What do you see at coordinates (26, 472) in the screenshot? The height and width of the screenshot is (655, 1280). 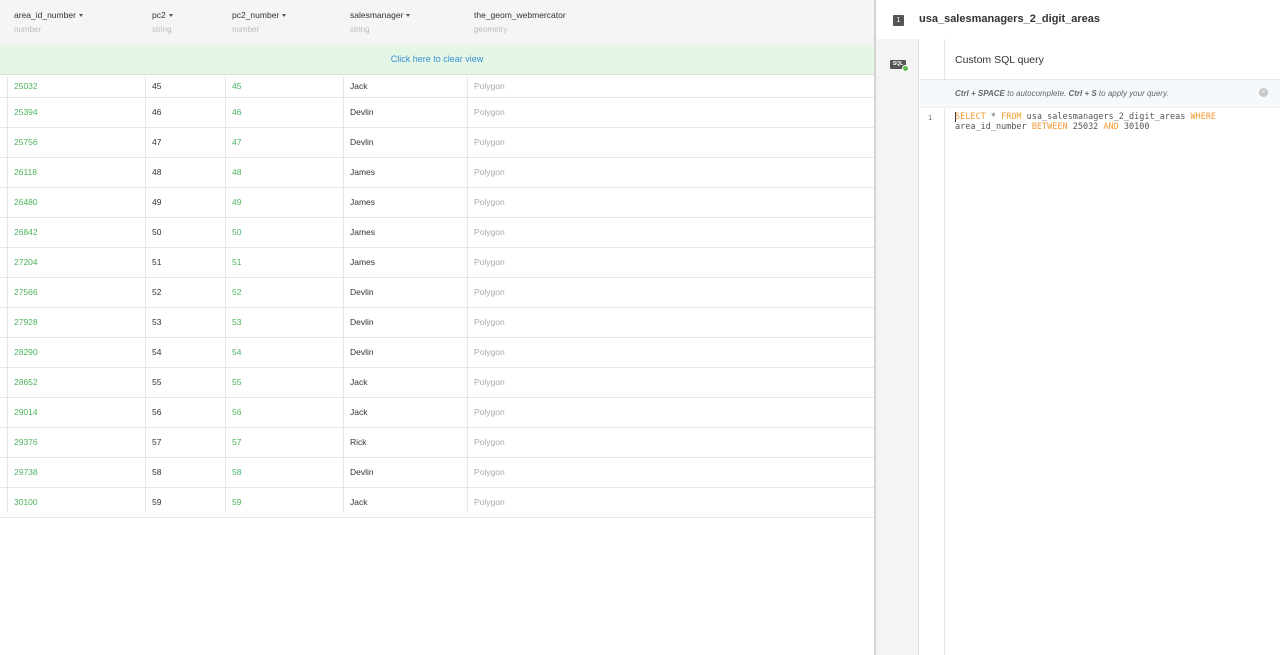 I see `cell-area-id-number: 29738` at bounding box center [26, 472].